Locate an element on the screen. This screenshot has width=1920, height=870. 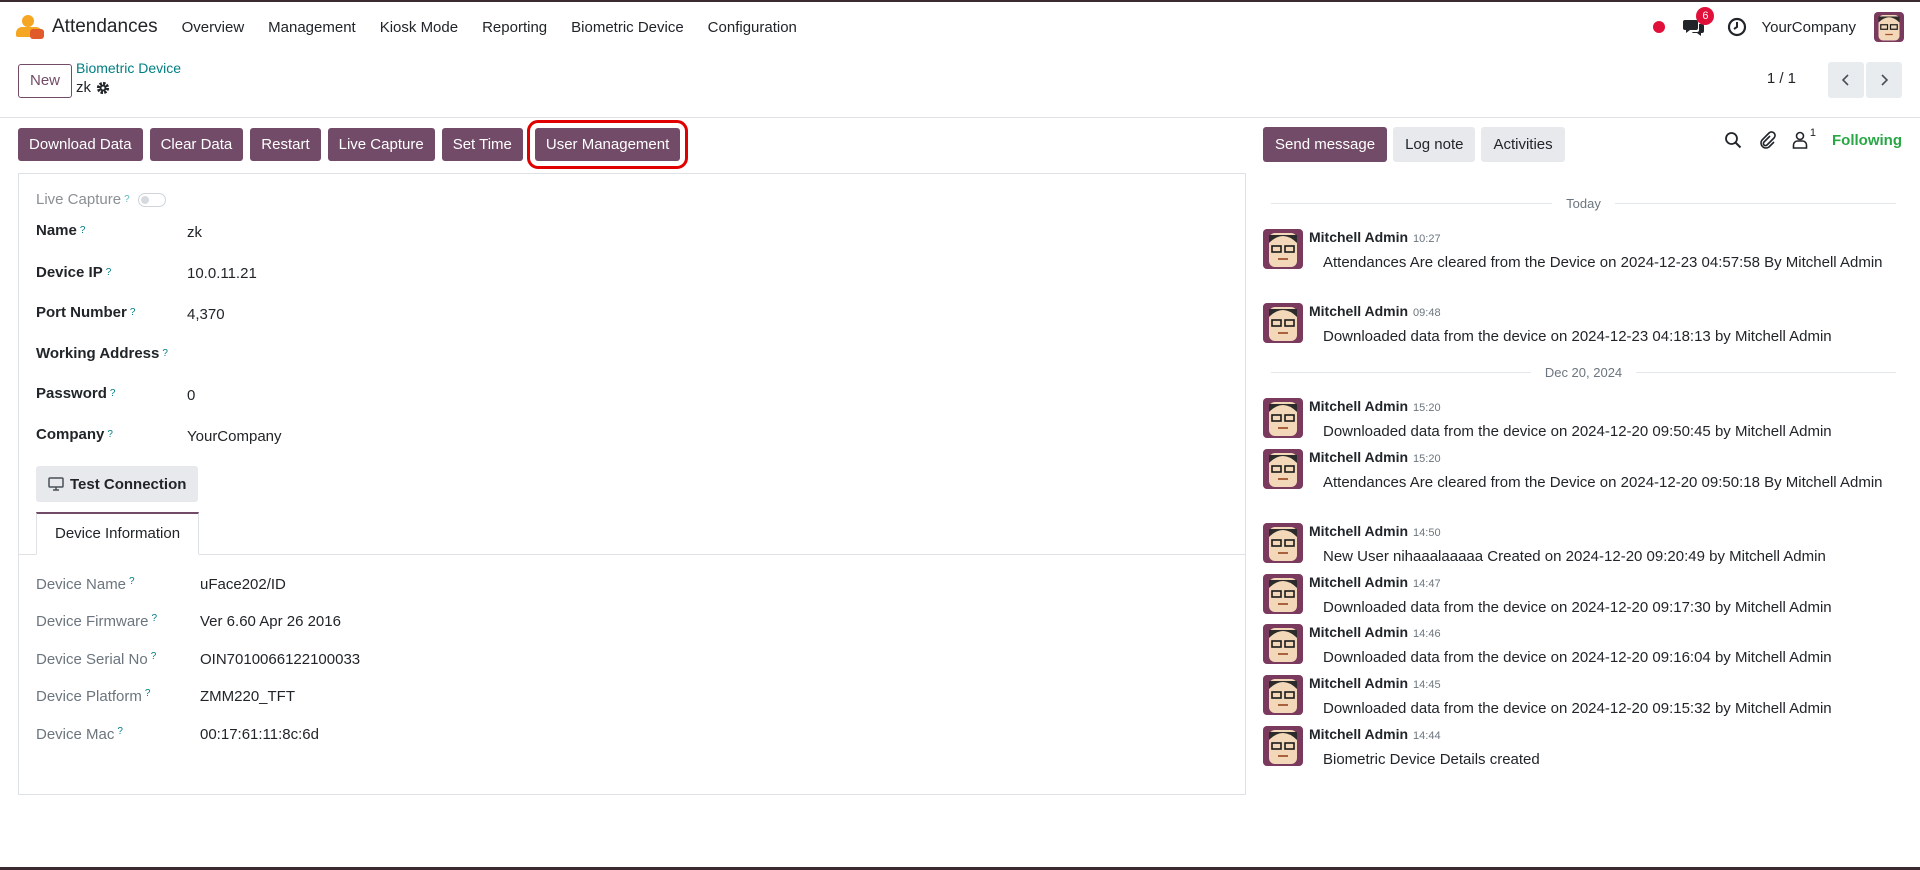
message-time: 14:50 is located at coordinates (1427, 533).